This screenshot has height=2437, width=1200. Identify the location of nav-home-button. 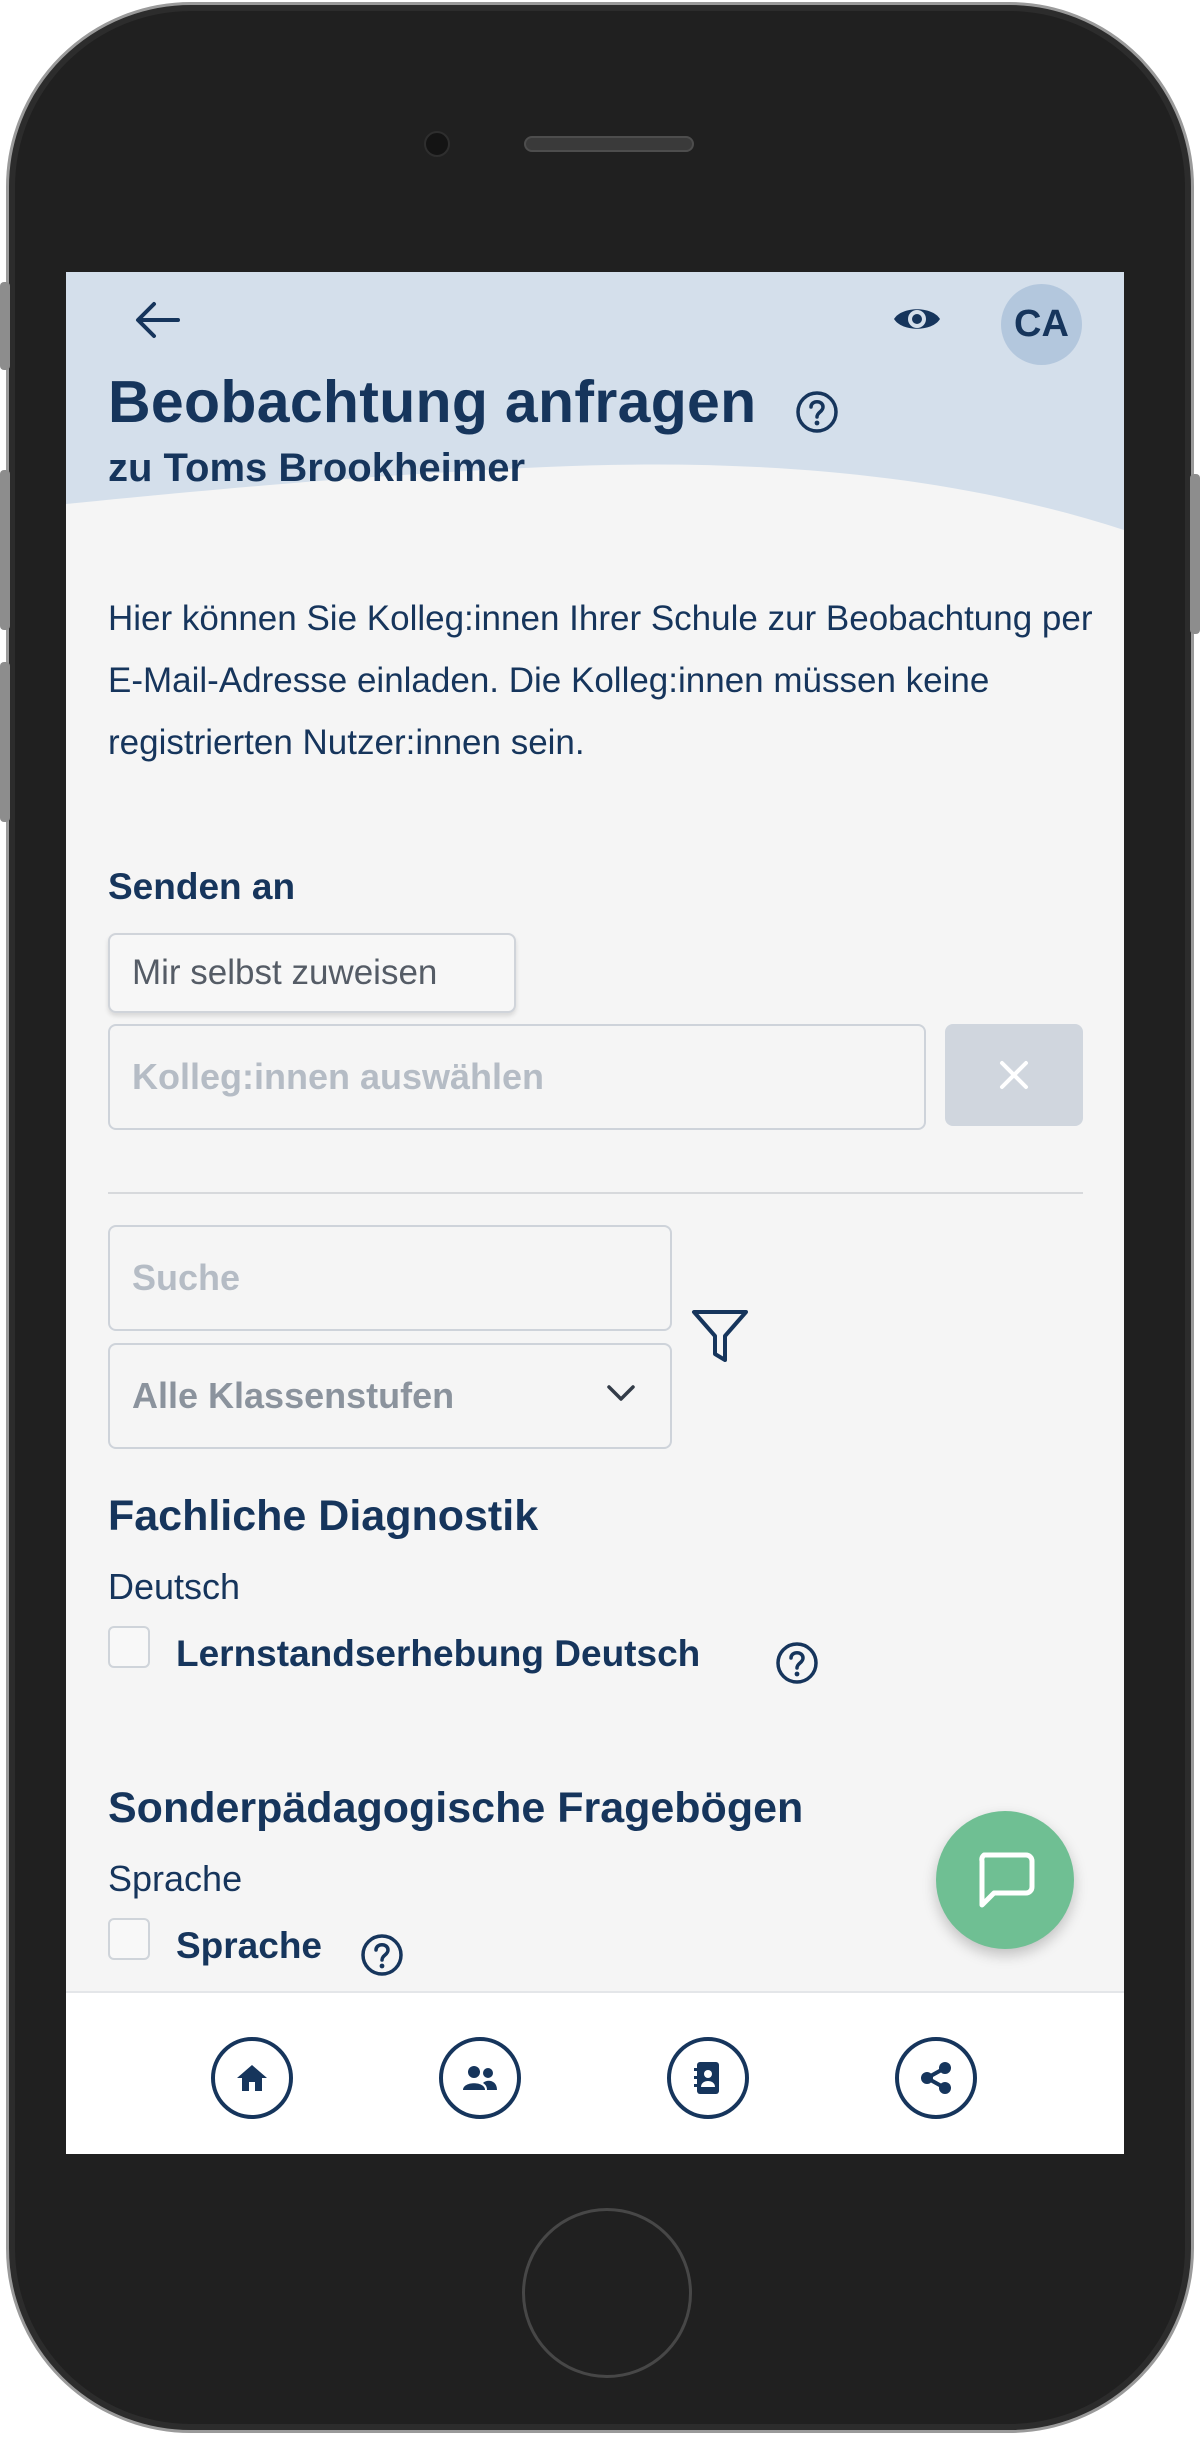
(252, 2078).